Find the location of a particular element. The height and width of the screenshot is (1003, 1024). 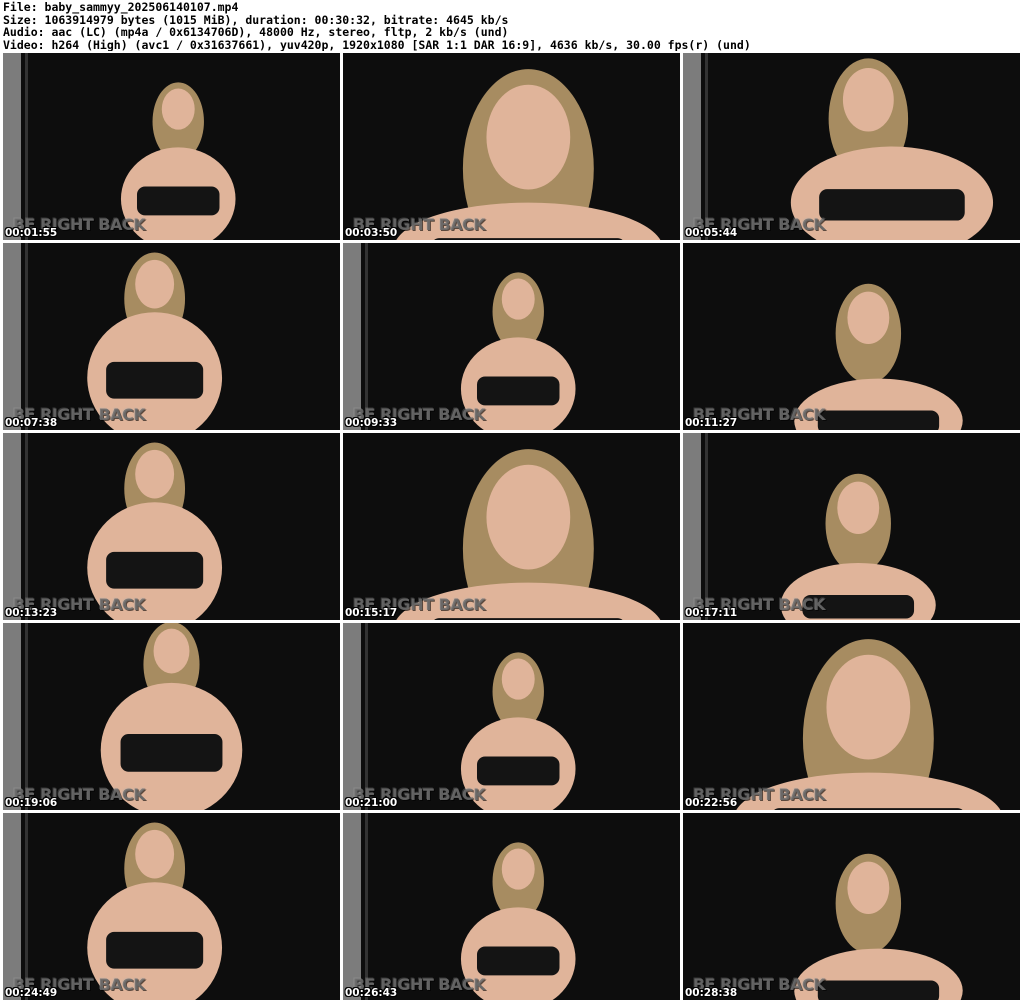

frame-timestamp: 00:03:50 is located at coordinates (371, 233).